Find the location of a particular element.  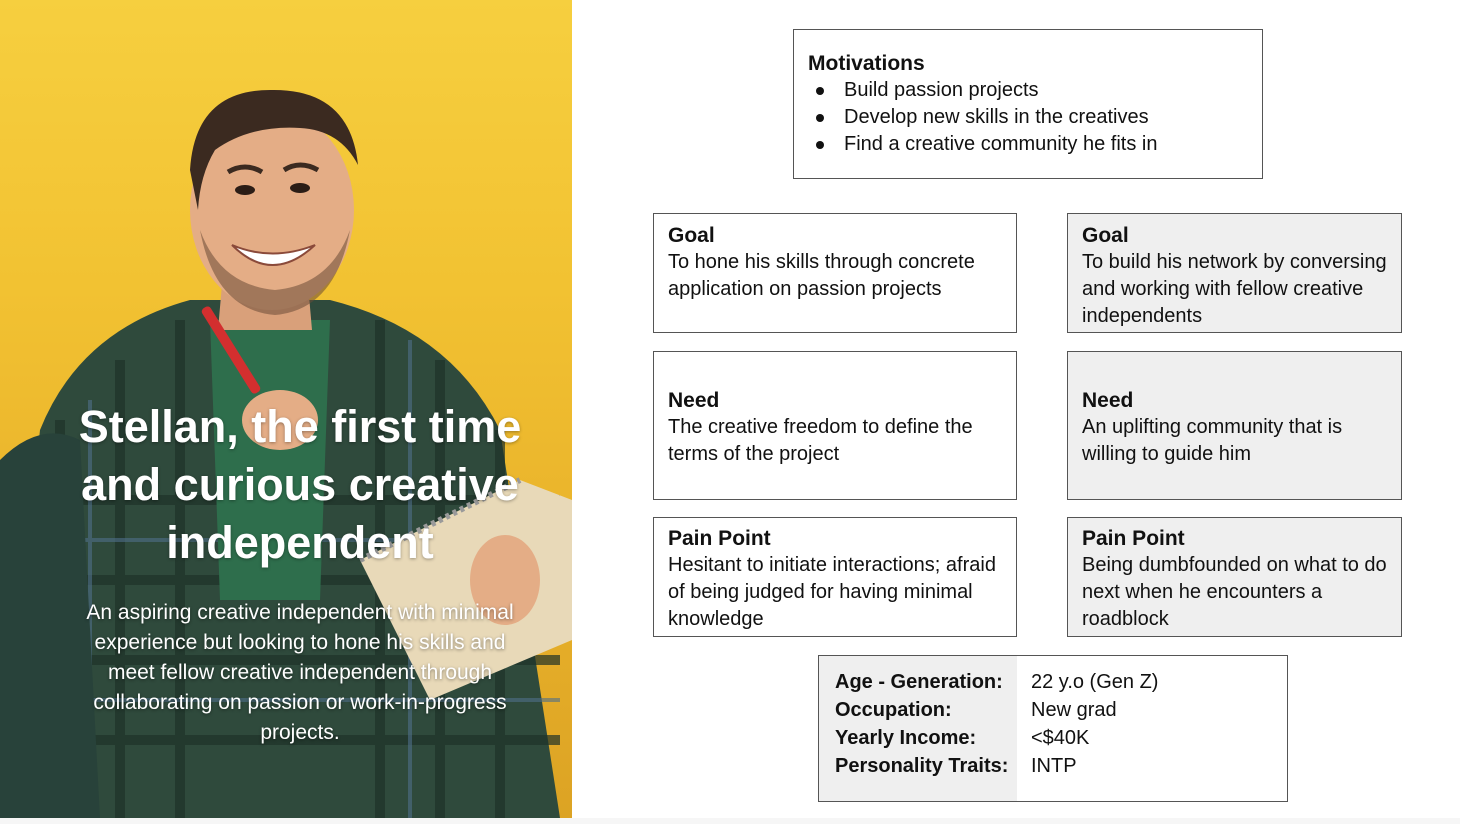

label-personality: Personality Traits: is located at coordinates (922, 766).